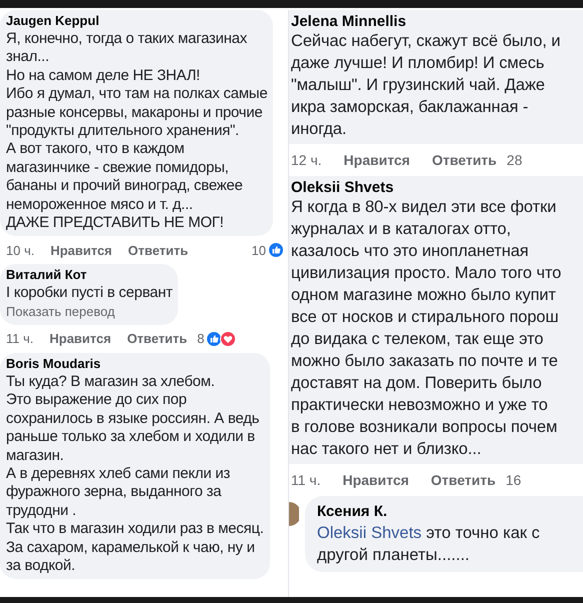 Image resolution: width=583 pixels, height=603 pixels. I want to click on comment-line: доставят на дом. Поверить было, so click(417, 383).